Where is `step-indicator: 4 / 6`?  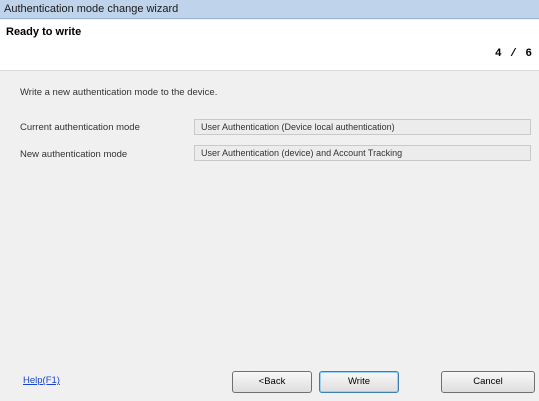 step-indicator: 4 / 6 is located at coordinates (513, 54).